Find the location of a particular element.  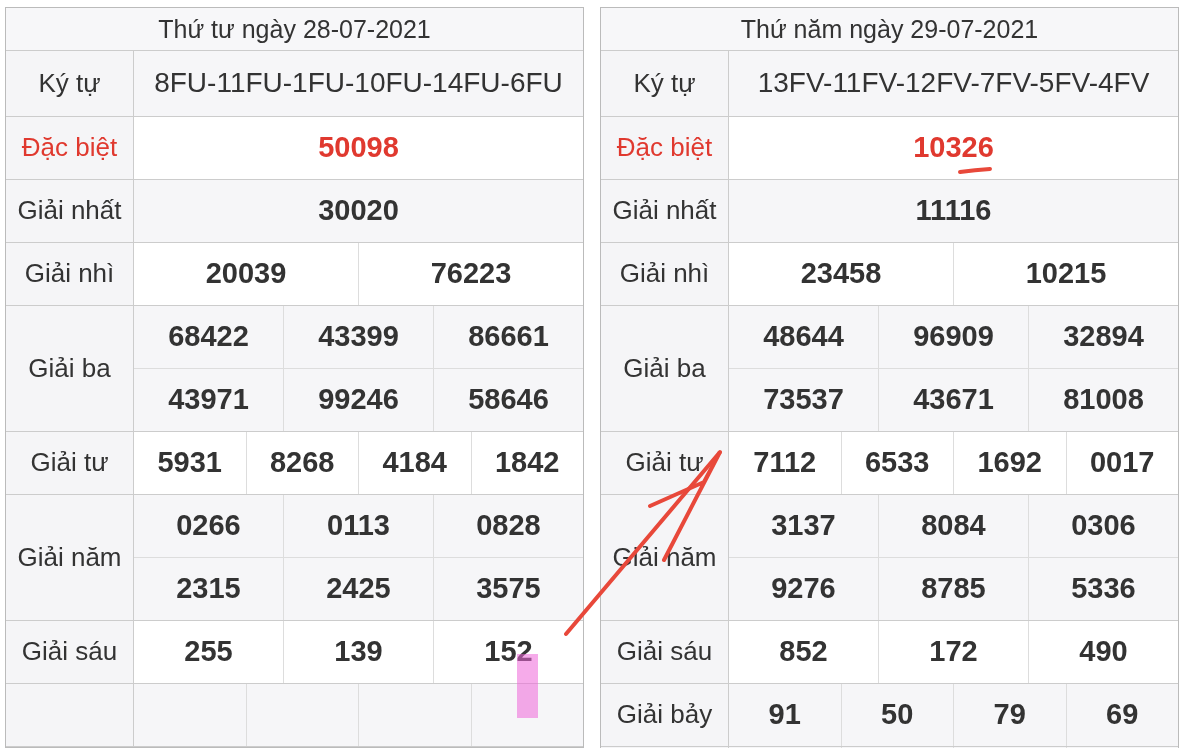

prize-number: 11116 is located at coordinates (953, 211).